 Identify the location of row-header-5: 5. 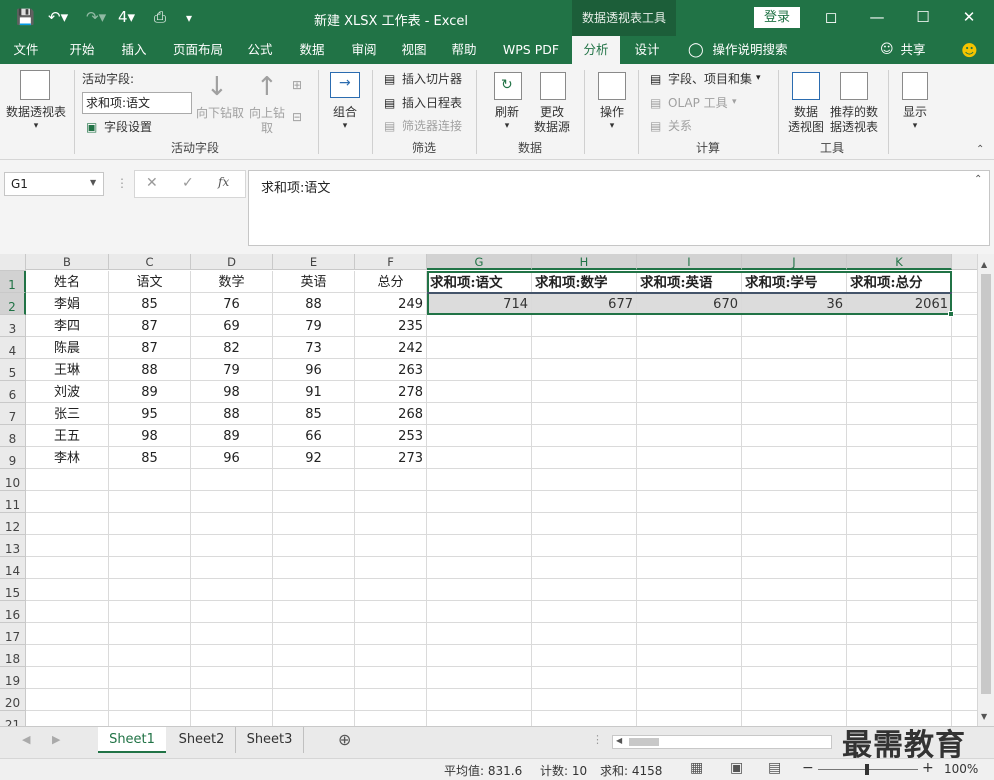
(13, 370).